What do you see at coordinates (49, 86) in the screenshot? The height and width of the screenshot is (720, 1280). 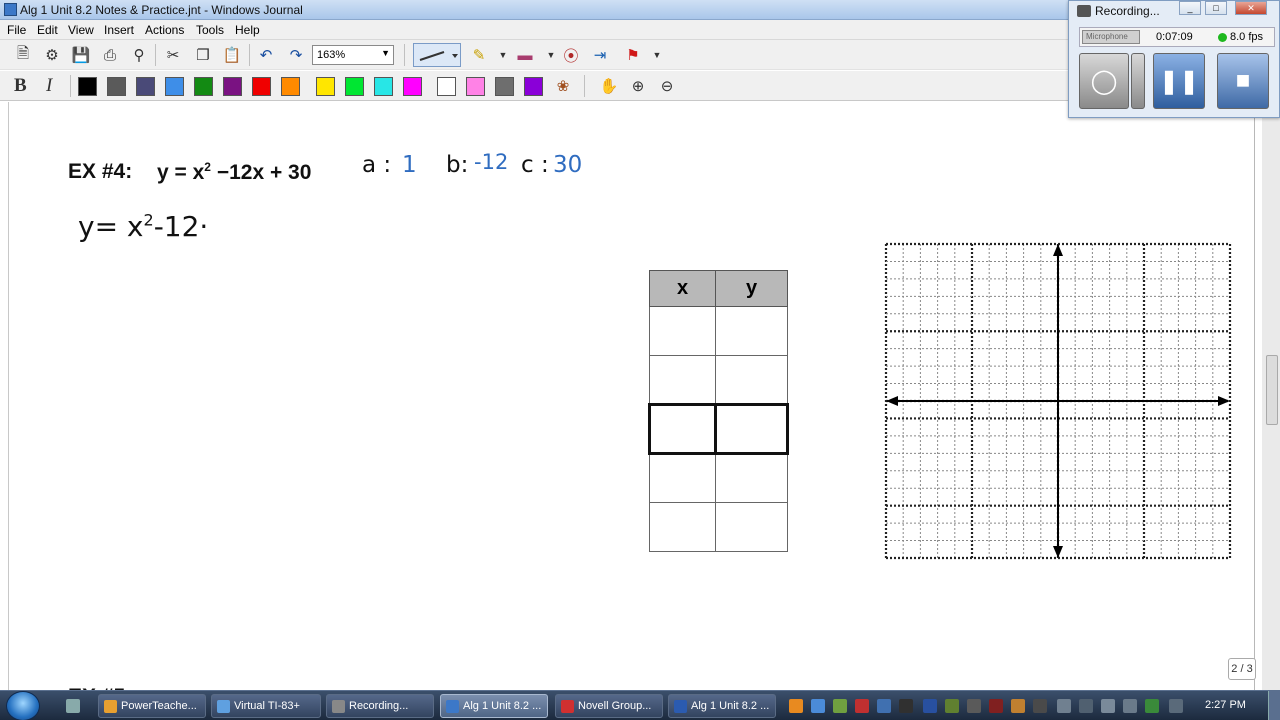 I see `italic-button: I` at bounding box center [49, 86].